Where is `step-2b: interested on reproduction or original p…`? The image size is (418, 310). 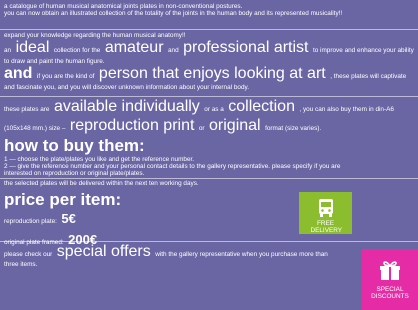
step-2b: interested on reproduction or original p… is located at coordinates (74, 174).